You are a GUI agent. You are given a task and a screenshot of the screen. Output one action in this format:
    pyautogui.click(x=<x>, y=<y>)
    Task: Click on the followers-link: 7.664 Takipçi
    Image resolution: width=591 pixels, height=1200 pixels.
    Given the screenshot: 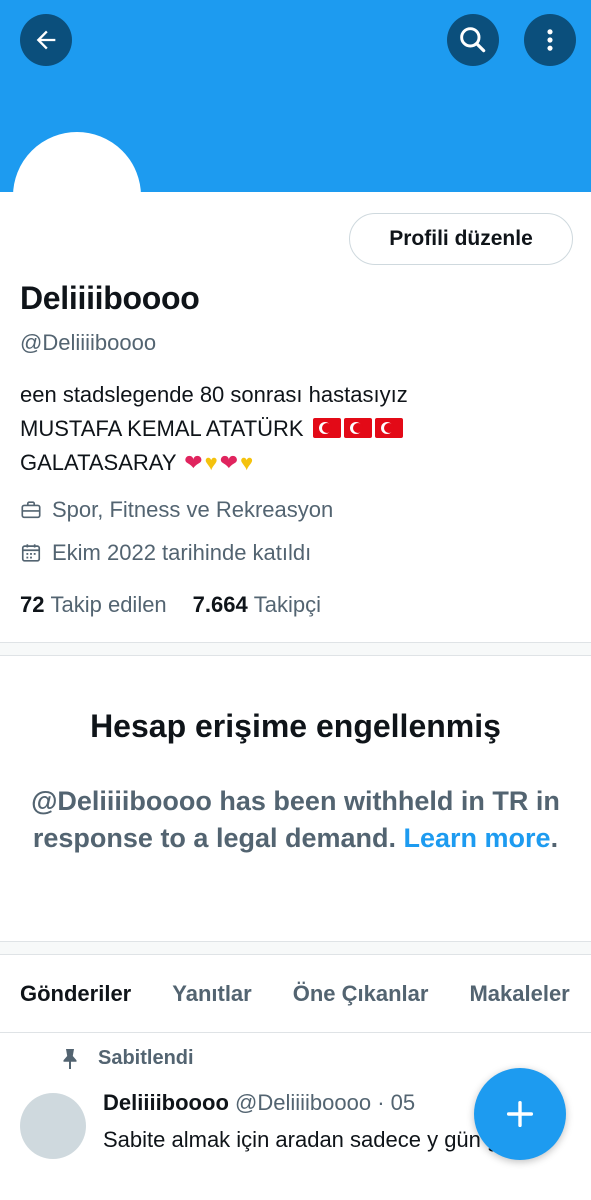 What is the action you would take?
    pyautogui.click(x=257, y=605)
    